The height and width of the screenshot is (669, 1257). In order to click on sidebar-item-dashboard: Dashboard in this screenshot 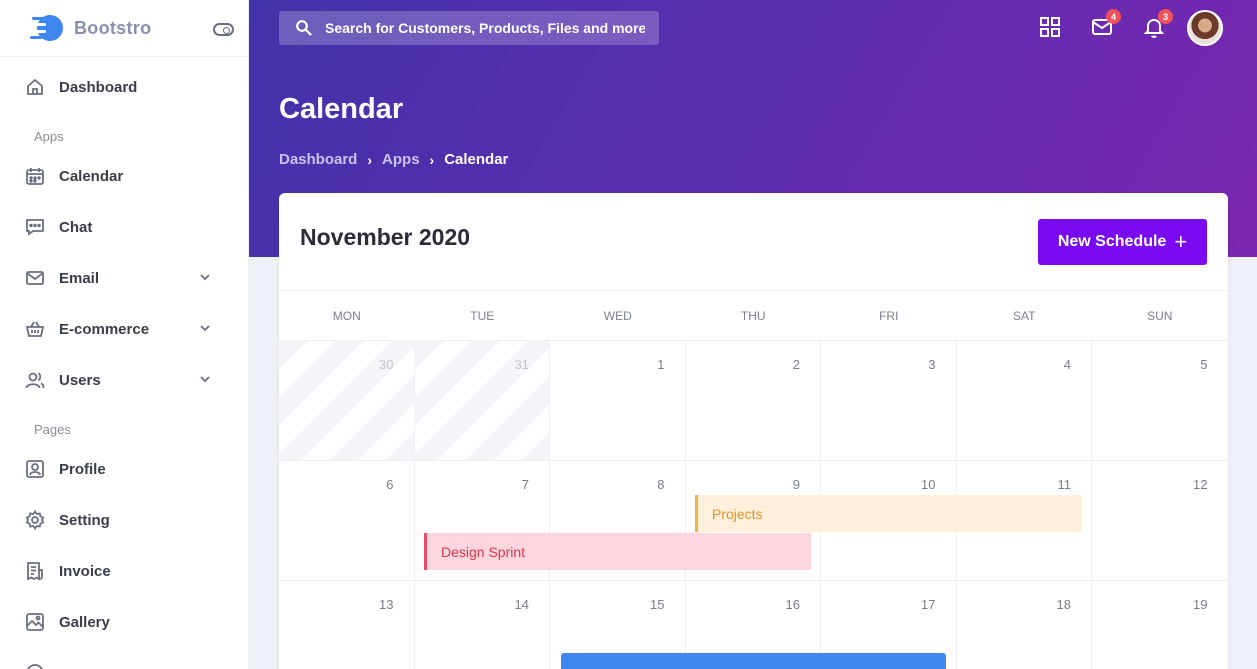, I will do `click(124, 87)`.